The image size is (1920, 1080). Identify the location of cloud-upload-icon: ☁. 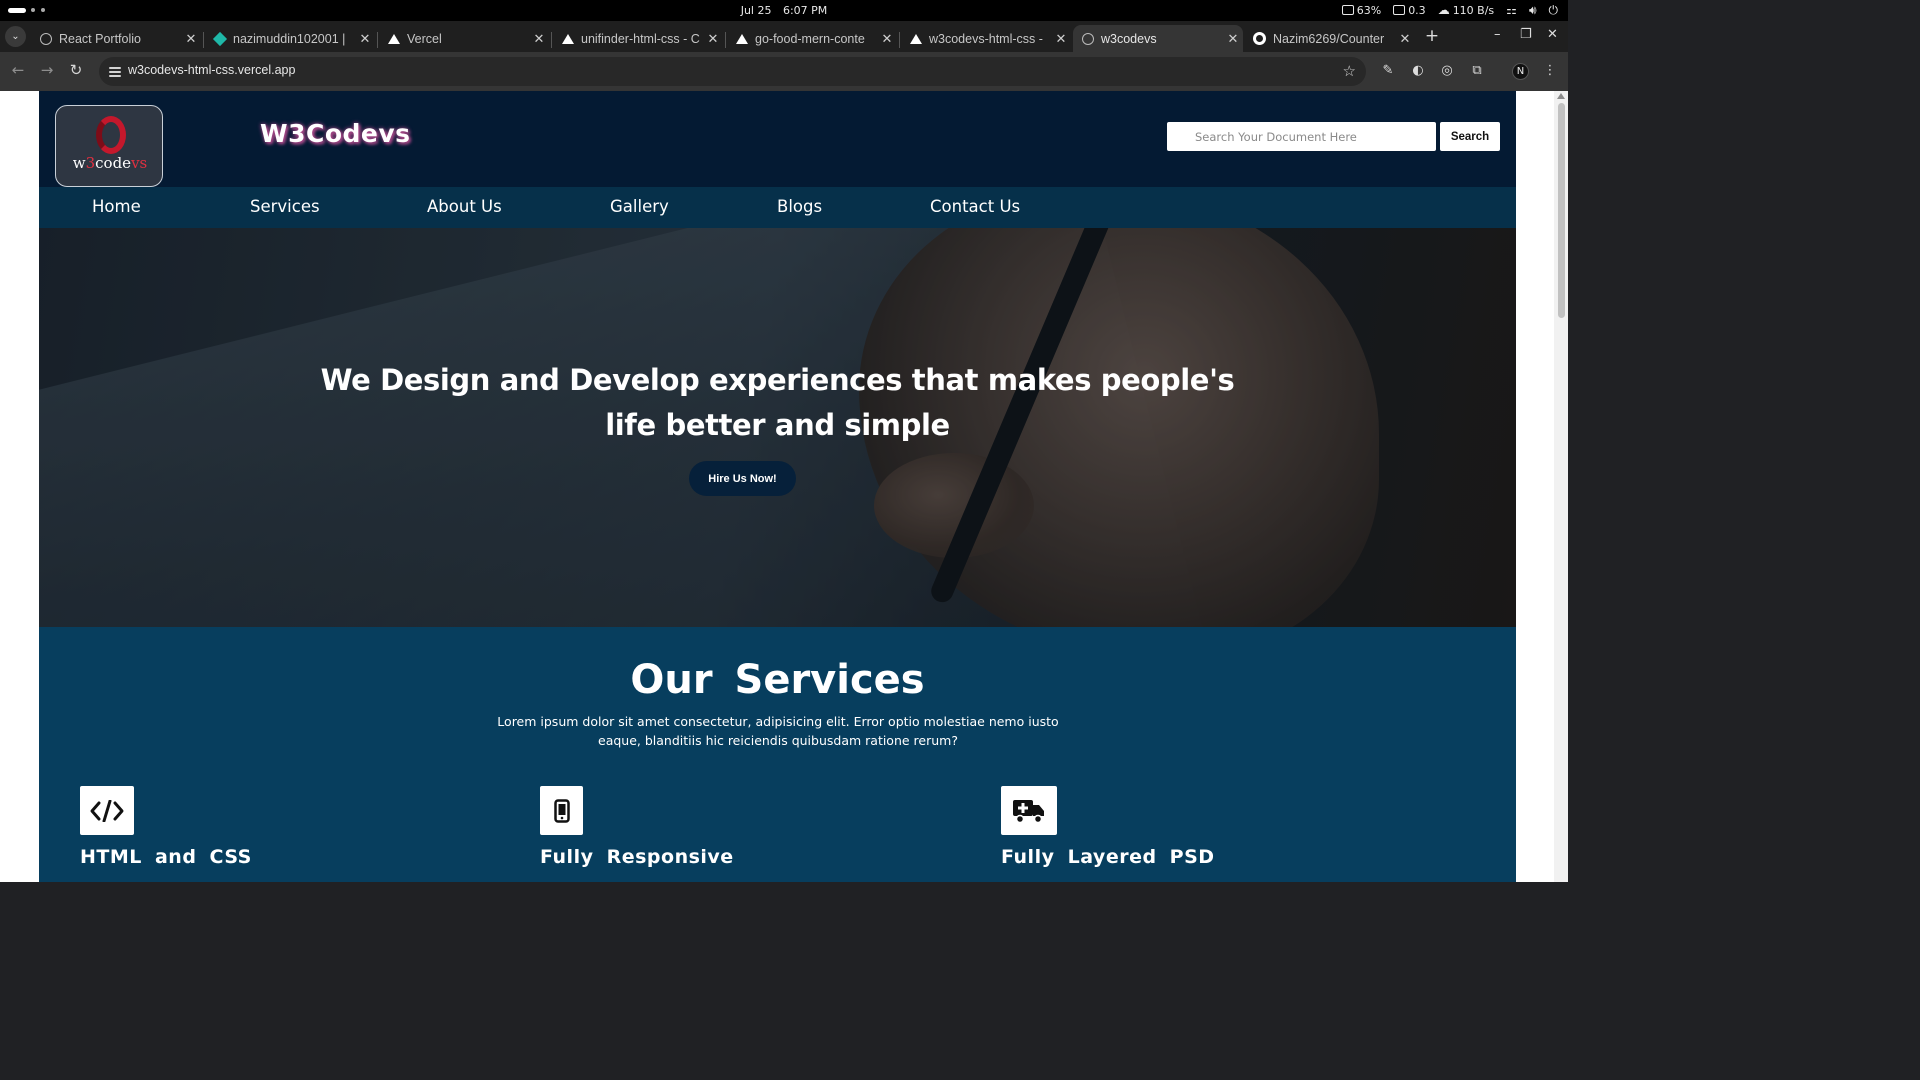
(1443, 10).